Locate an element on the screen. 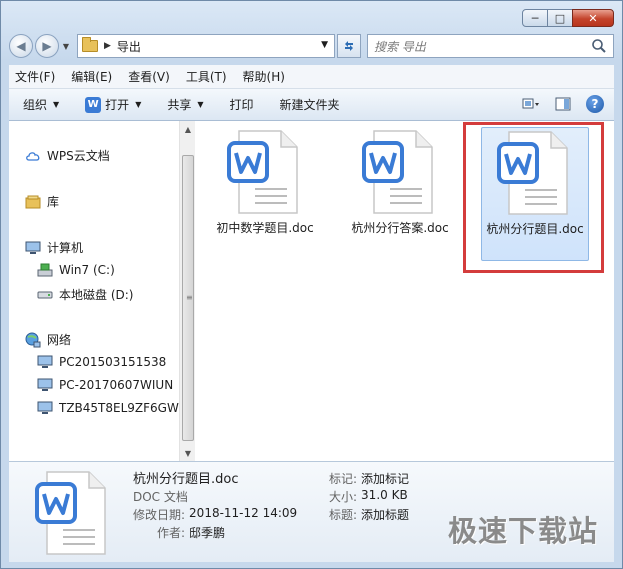  new-folder-label: 新建文件夹 is located at coordinates (309, 105).